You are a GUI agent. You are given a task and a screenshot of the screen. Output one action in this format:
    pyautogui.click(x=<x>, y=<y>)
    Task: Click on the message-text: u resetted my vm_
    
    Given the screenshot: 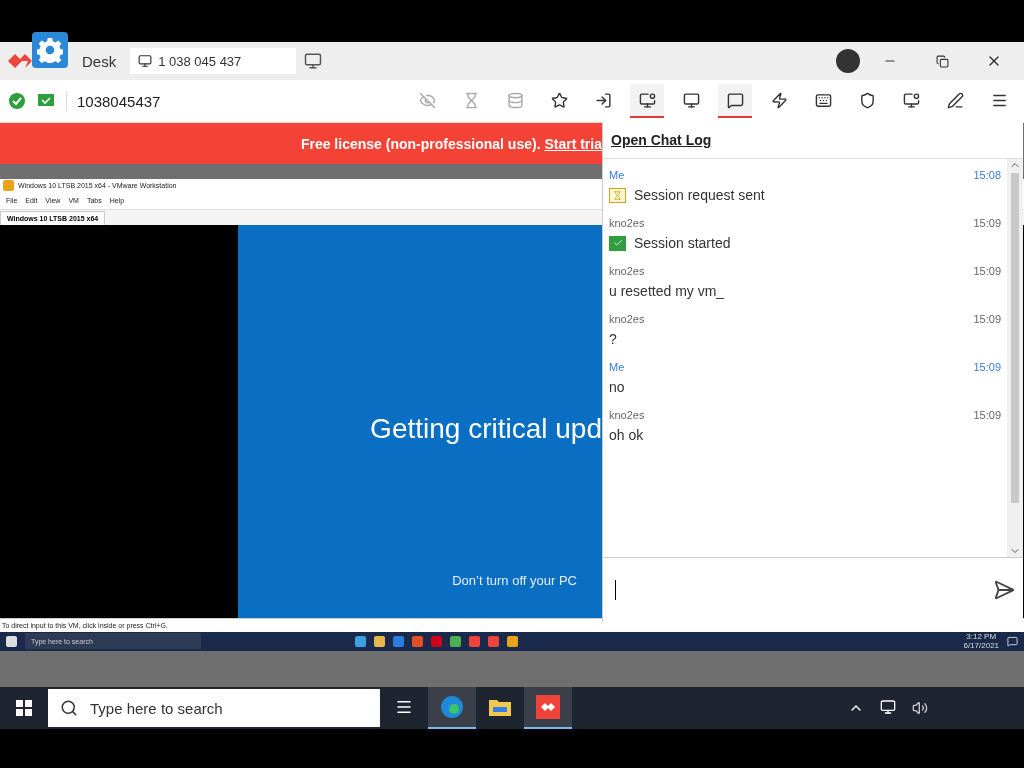 What is the action you would take?
    pyautogui.click(x=667, y=291)
    